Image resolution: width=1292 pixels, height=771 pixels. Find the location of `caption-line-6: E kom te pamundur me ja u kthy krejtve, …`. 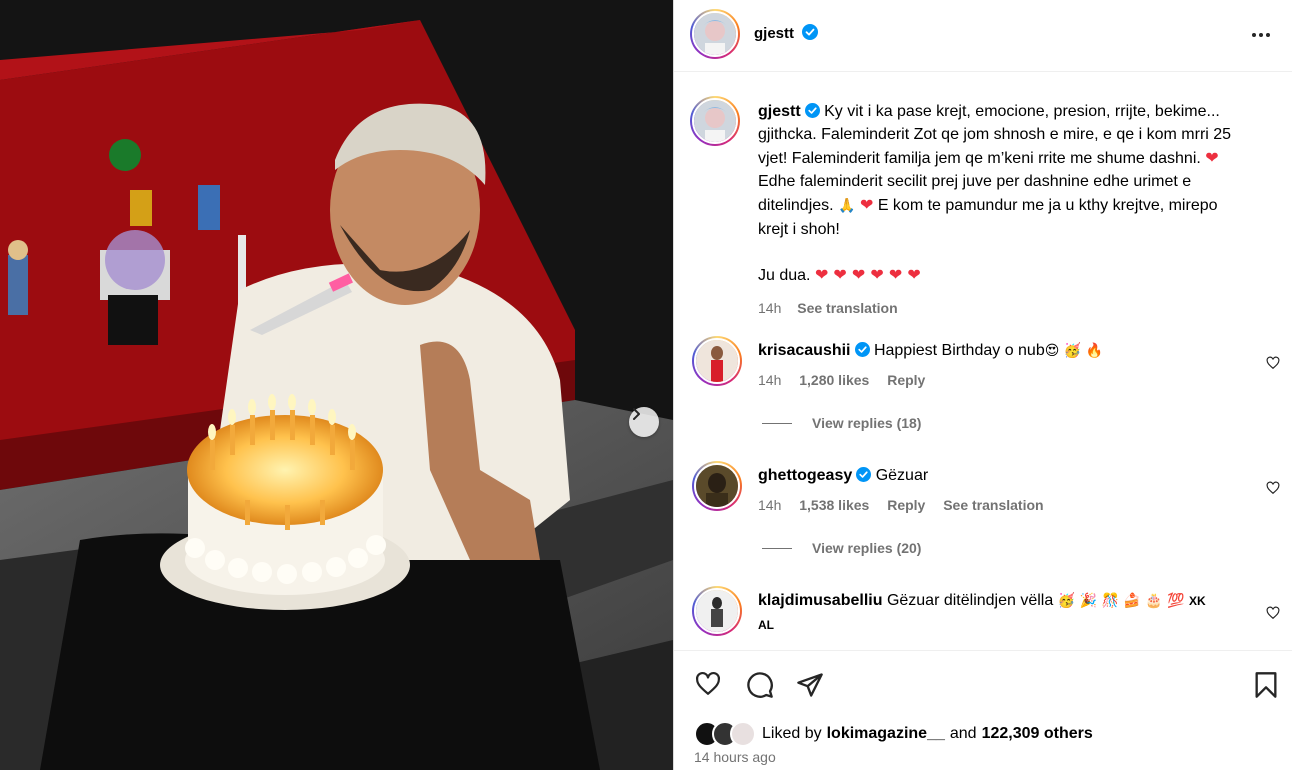

caption-line-6: E kom te pamundur me ja u kthy krejtve, … is located at coordinates (1047, 205).